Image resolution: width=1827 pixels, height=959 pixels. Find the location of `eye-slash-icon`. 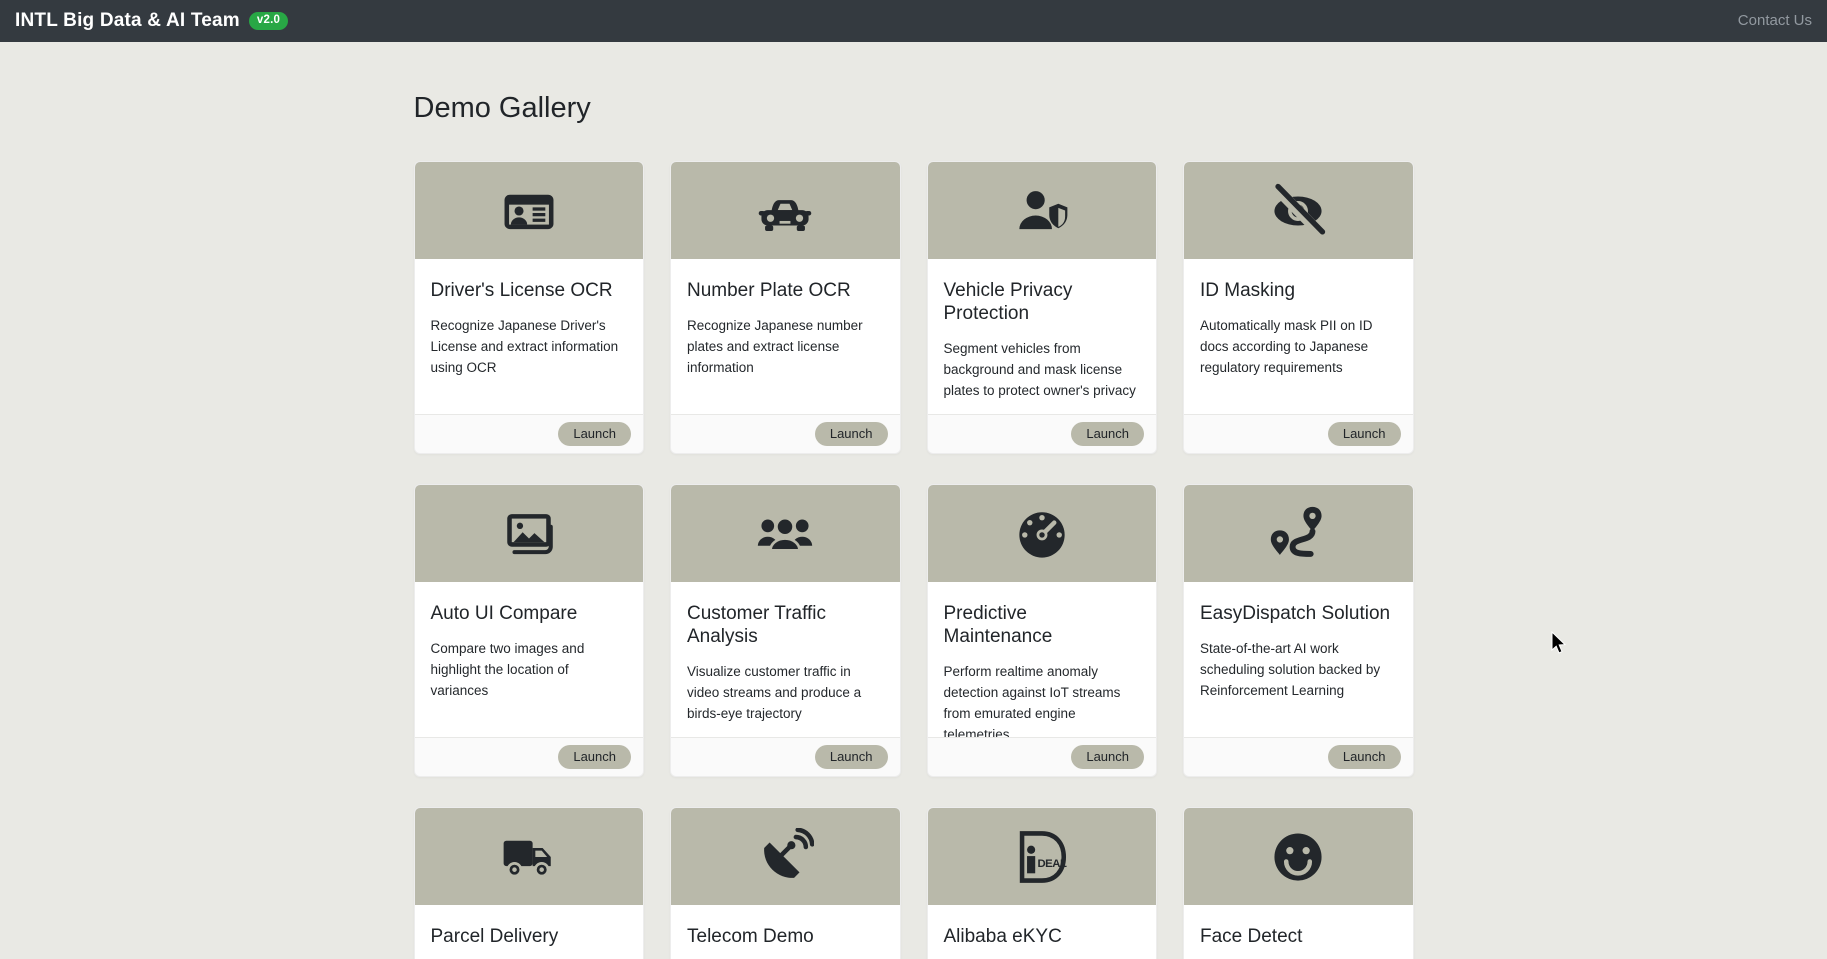

eye-slash-icon is located at coordinates (1297, 209).